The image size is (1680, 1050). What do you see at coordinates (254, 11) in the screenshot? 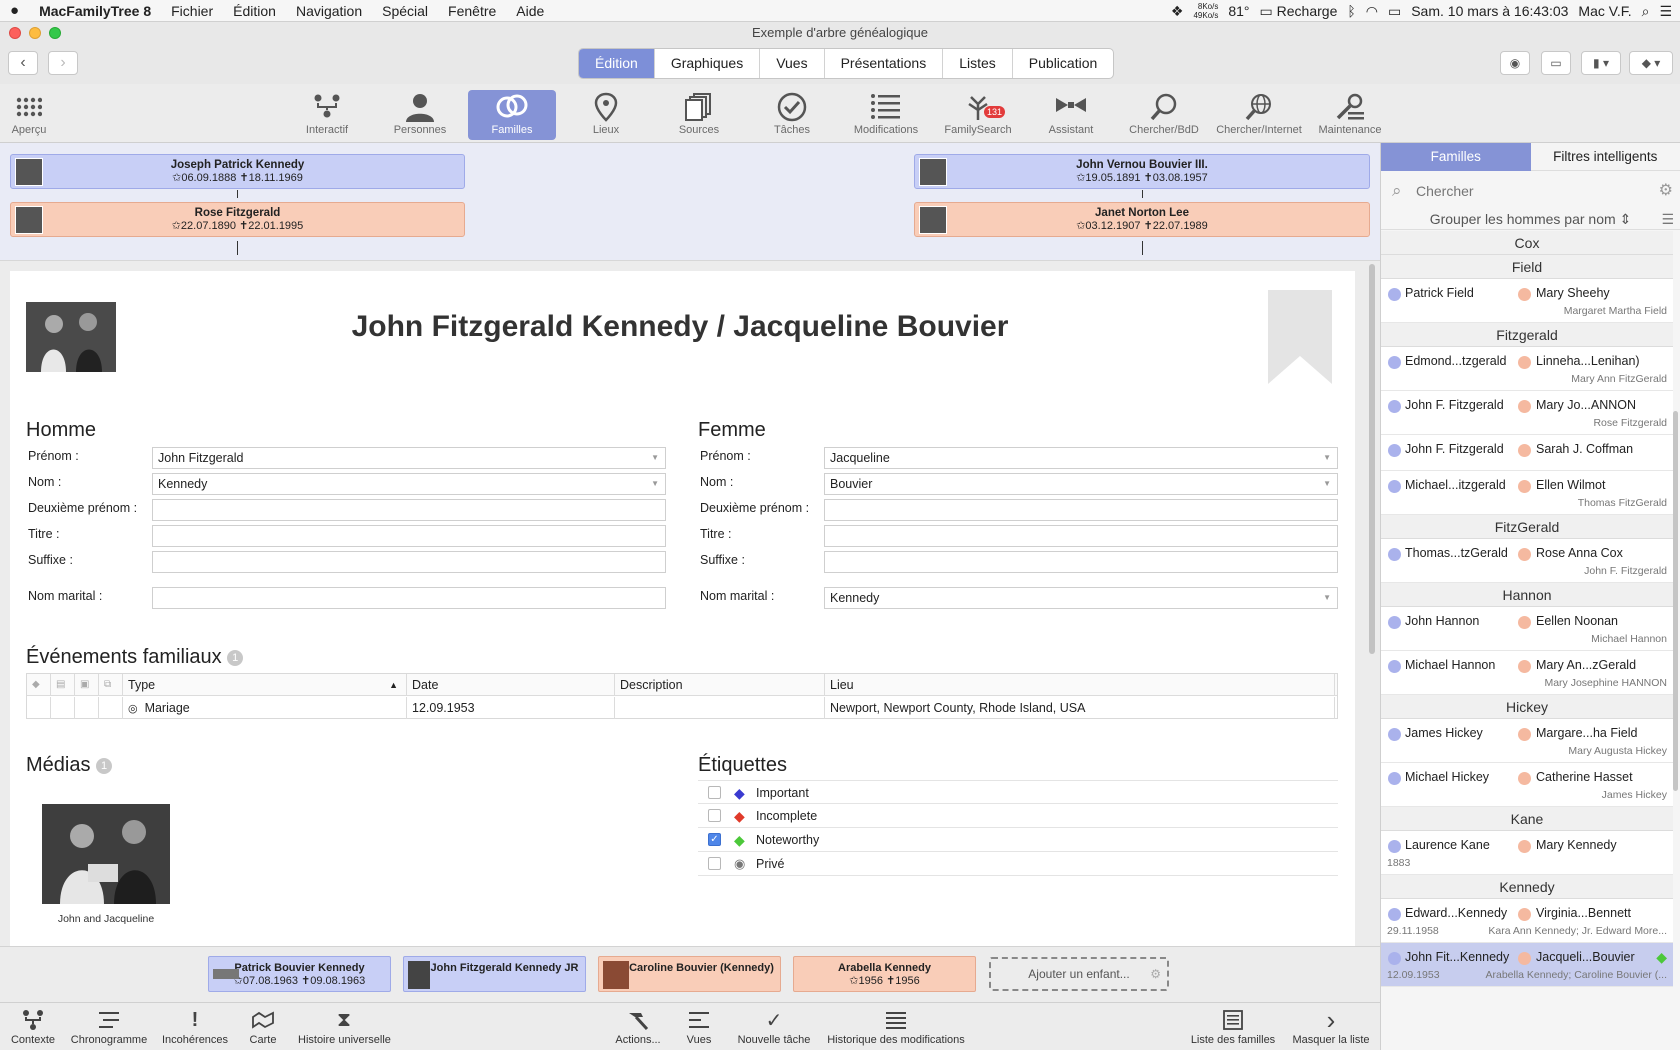
I see `menu-edition: Édition` at bounding box center [254, 11].